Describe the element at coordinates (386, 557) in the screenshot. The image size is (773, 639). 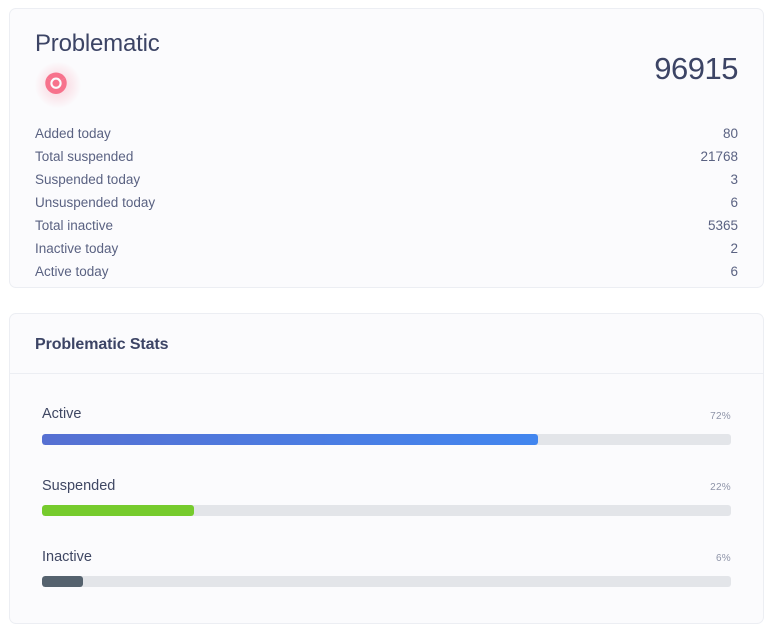
I see `progress-head: Inactive 6%` at that location.